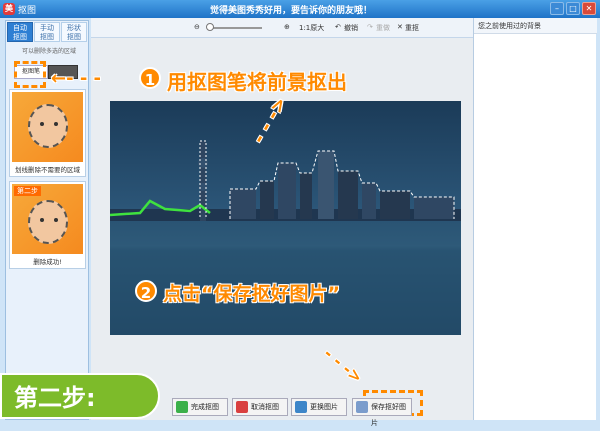 This screenshot has height=431, width=600. What do you see at coordinates (48, 51) in the screenshot?
I see `hint-text: 可以删除多选的区域` at bounding box center [48, 51].